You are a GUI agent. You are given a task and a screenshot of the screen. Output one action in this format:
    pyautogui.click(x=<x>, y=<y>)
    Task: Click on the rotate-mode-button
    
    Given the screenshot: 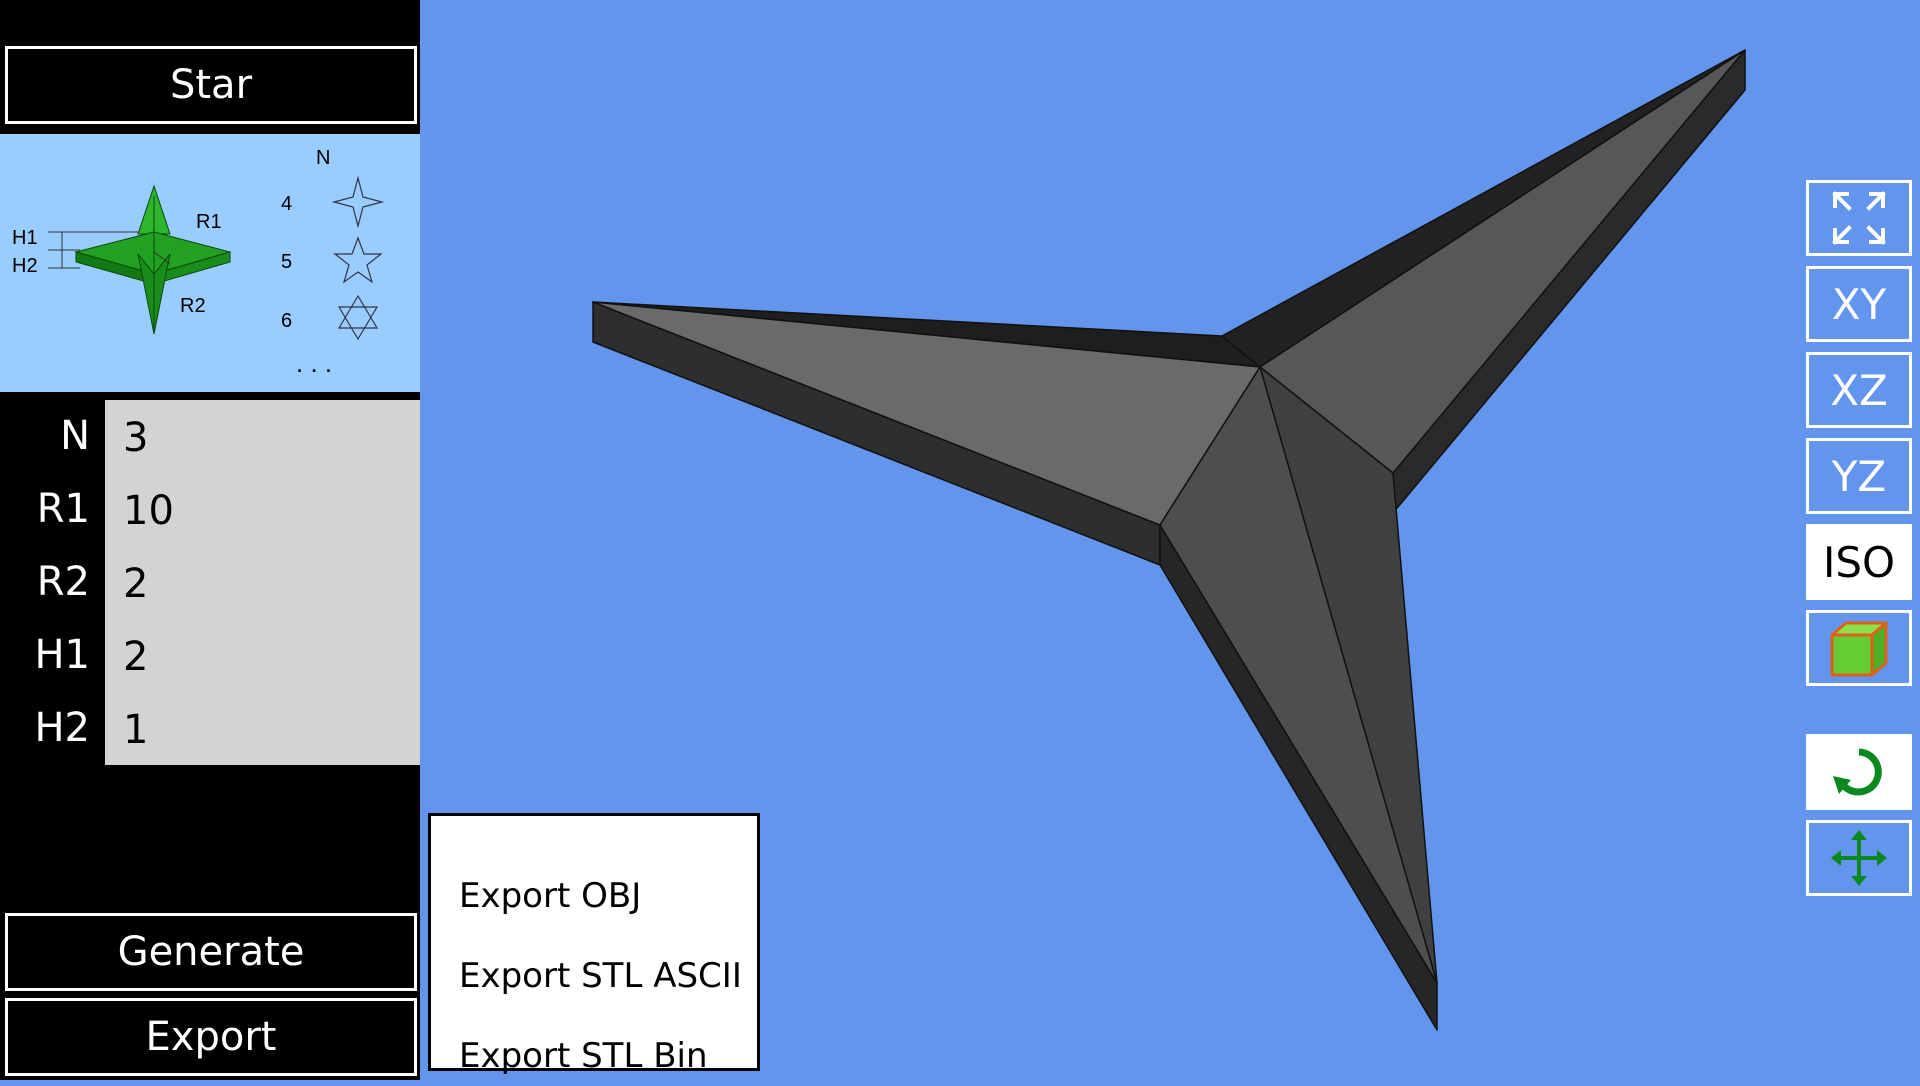 What is the action you would take?
    pyautogui.click(x=1859, y=772)
    